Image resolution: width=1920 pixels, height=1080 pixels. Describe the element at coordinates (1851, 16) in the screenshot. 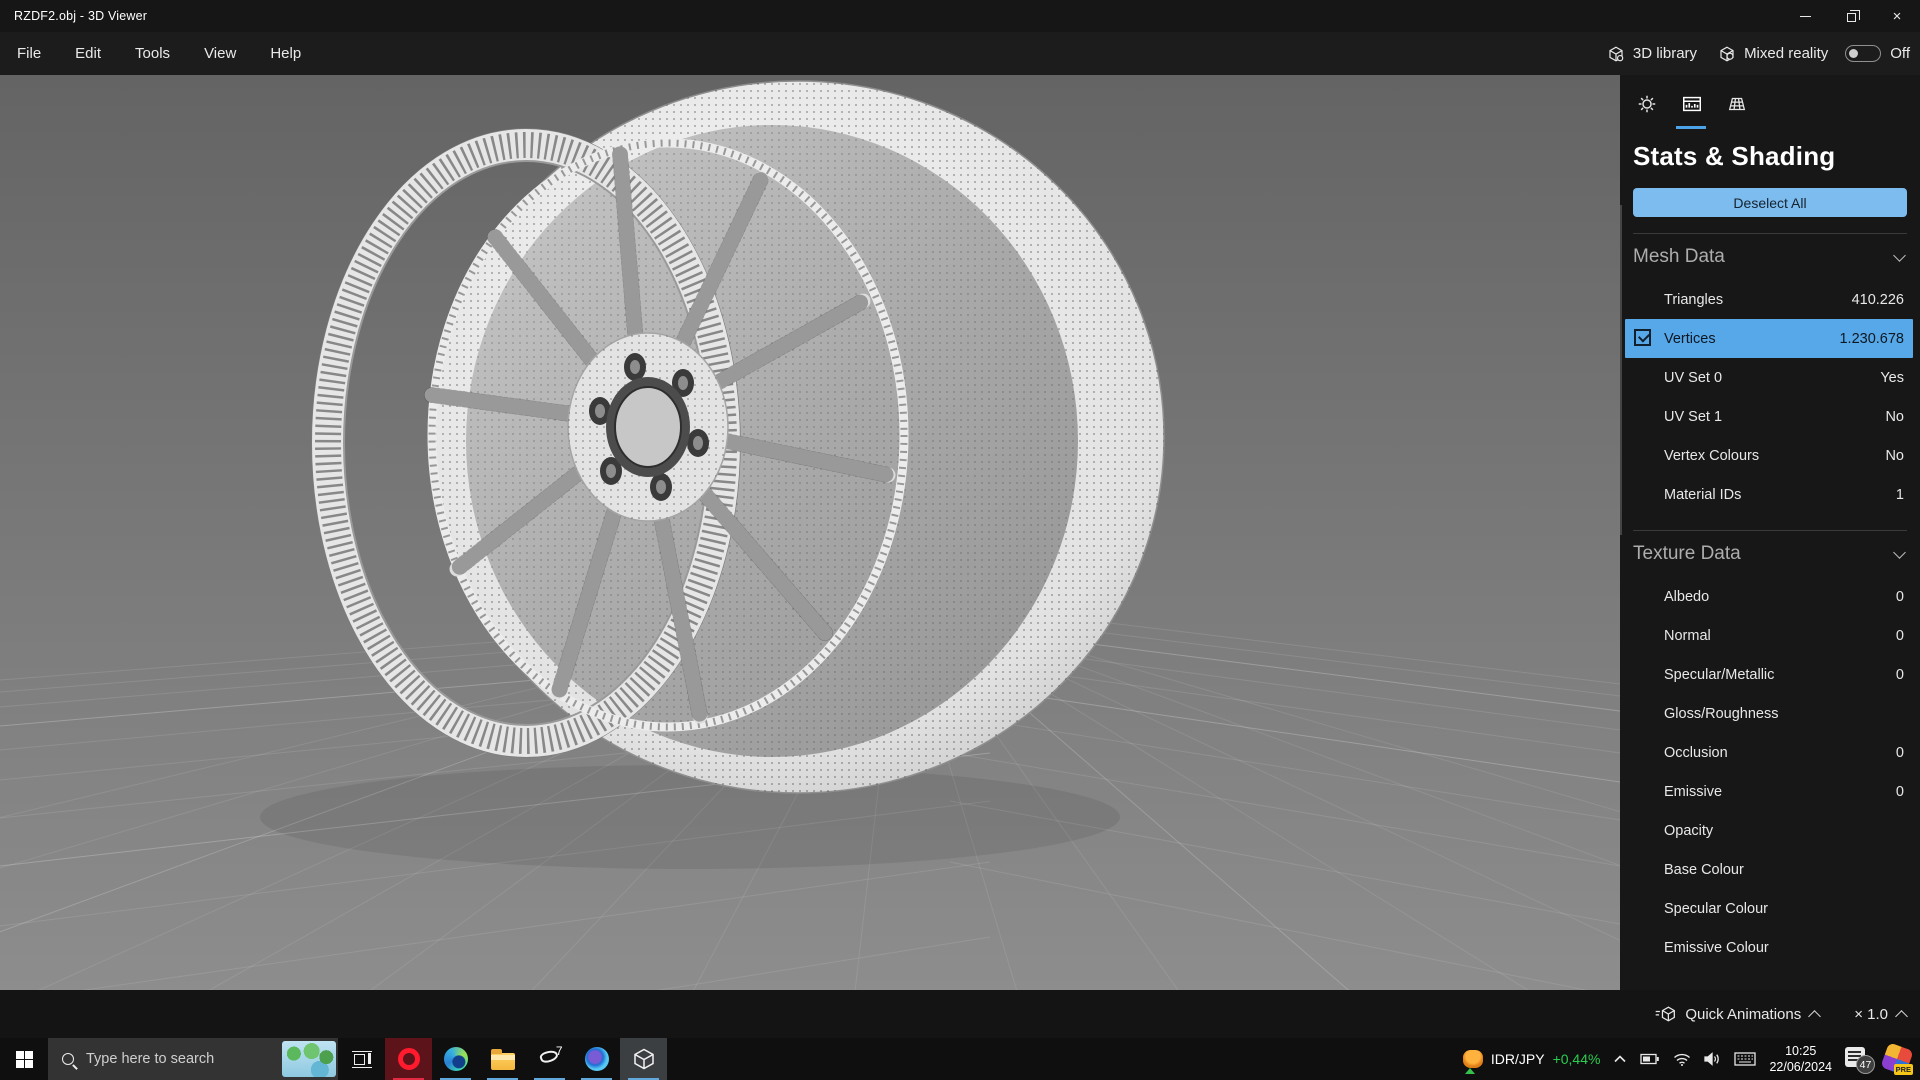

I see `restore-button` at that location.